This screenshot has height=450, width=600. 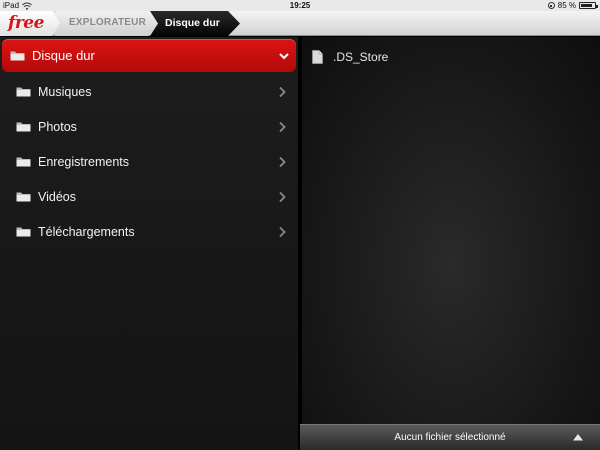 What do you see at coordinates (86, 231) in the screenshot?
I see `sidebar-item-label: Téléchargements` at bounding box center [86, 231].